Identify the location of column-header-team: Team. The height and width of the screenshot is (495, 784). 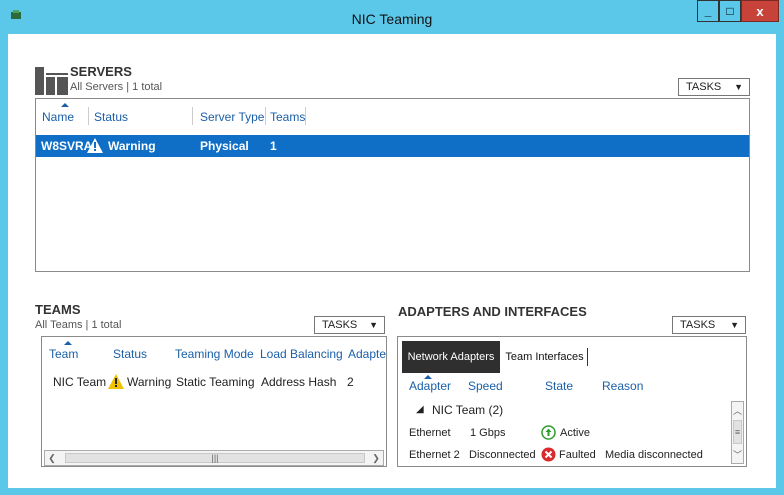
(63, 354).